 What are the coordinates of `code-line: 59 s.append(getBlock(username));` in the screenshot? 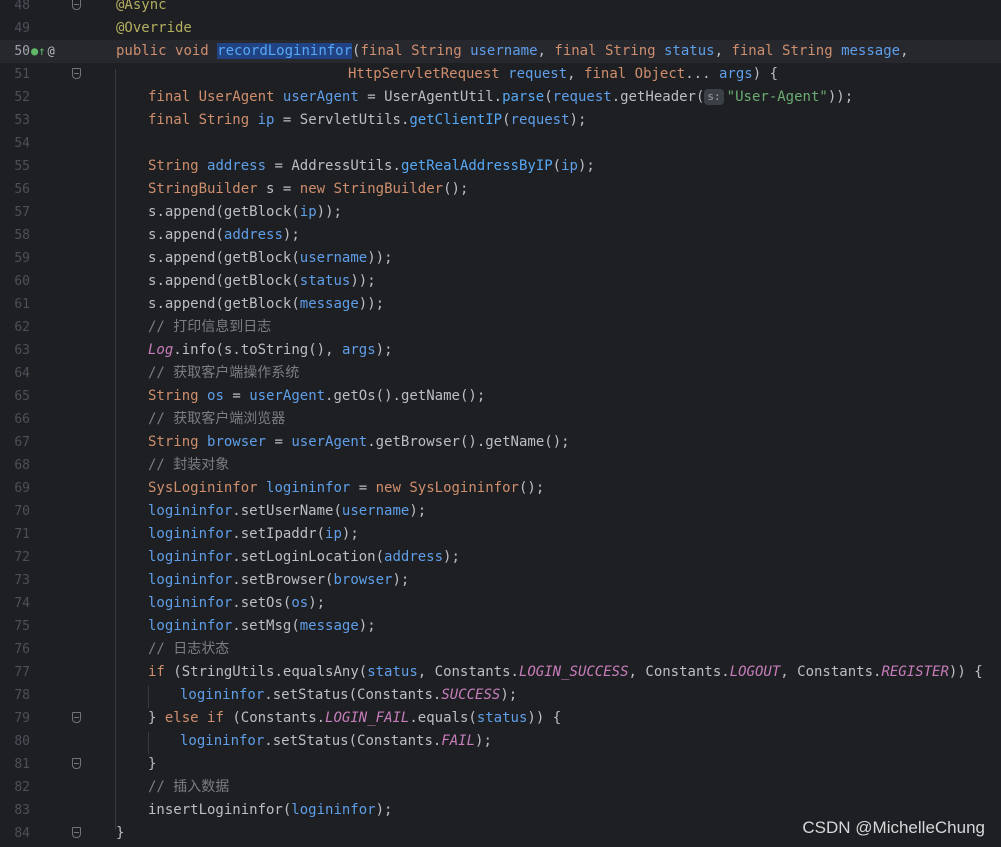 It's located at (500, 258).